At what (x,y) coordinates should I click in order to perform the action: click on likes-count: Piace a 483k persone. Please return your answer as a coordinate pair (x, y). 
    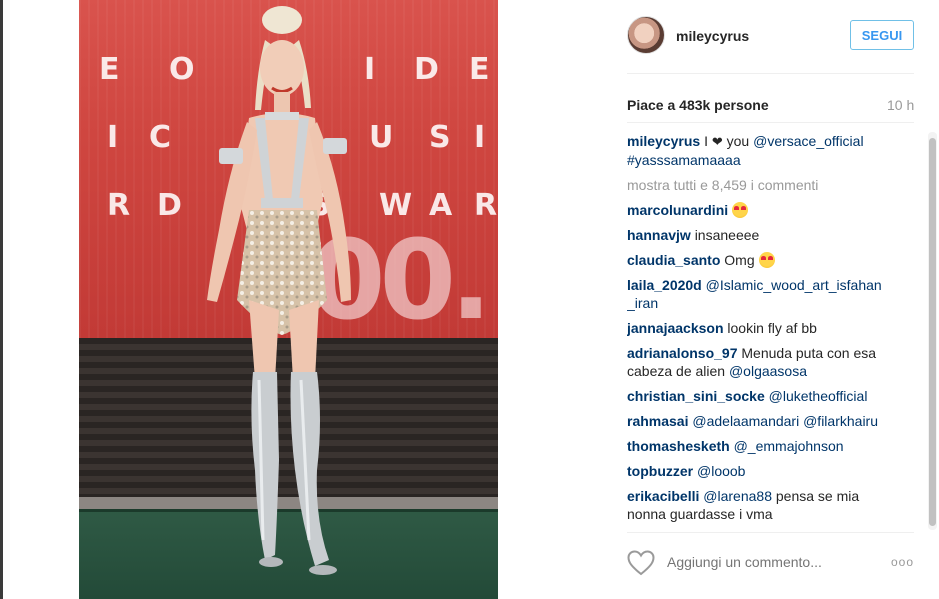
    Looking at the image, I should click on (698, 105).